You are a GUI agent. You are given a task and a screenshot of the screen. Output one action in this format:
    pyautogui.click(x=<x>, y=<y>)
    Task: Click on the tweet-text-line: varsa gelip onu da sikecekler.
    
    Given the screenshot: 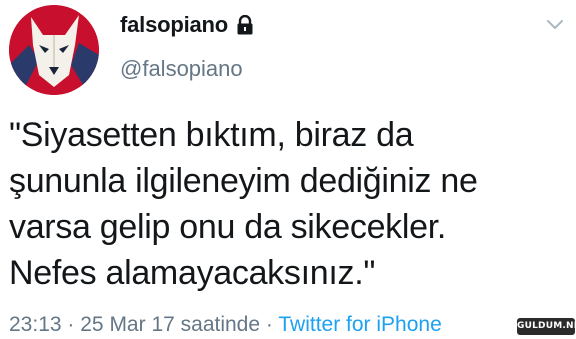 What is the action you would take?
    pyautogui.click(x=228, y=227)
    